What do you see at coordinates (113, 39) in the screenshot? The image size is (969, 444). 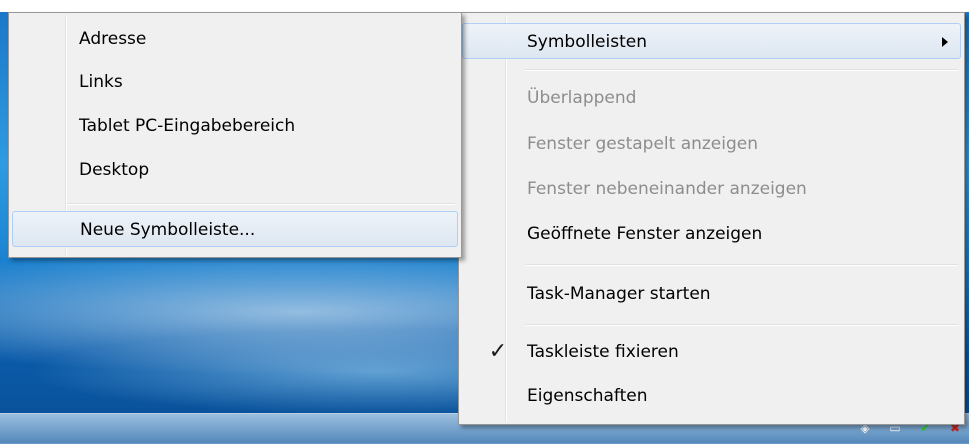 I see `submenu-item-address-label: Adresse` at bounding box center [113, 39].